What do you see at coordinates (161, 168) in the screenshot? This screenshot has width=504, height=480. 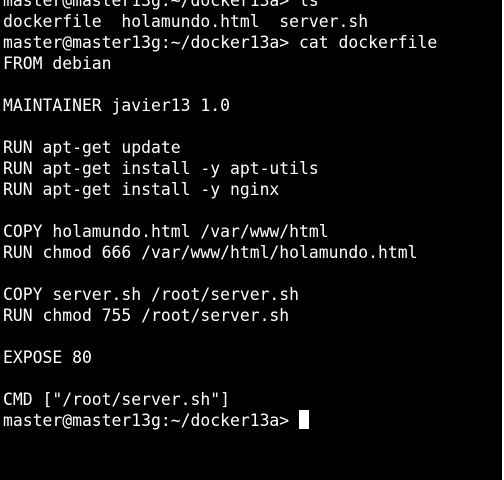 I see `terminal-line: RUN apt-get install -y apt-utils` at bounding box center [161, 168].